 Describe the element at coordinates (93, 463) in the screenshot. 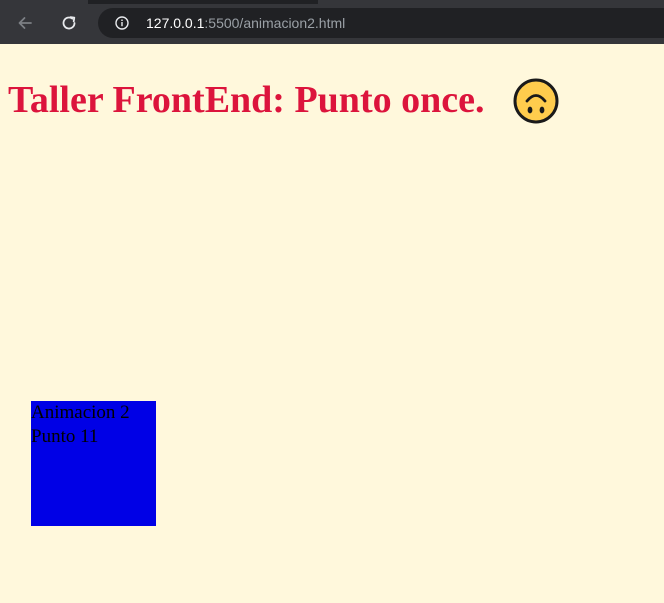

I see `animation-box: Animacion 2 Punto 11` at that location.